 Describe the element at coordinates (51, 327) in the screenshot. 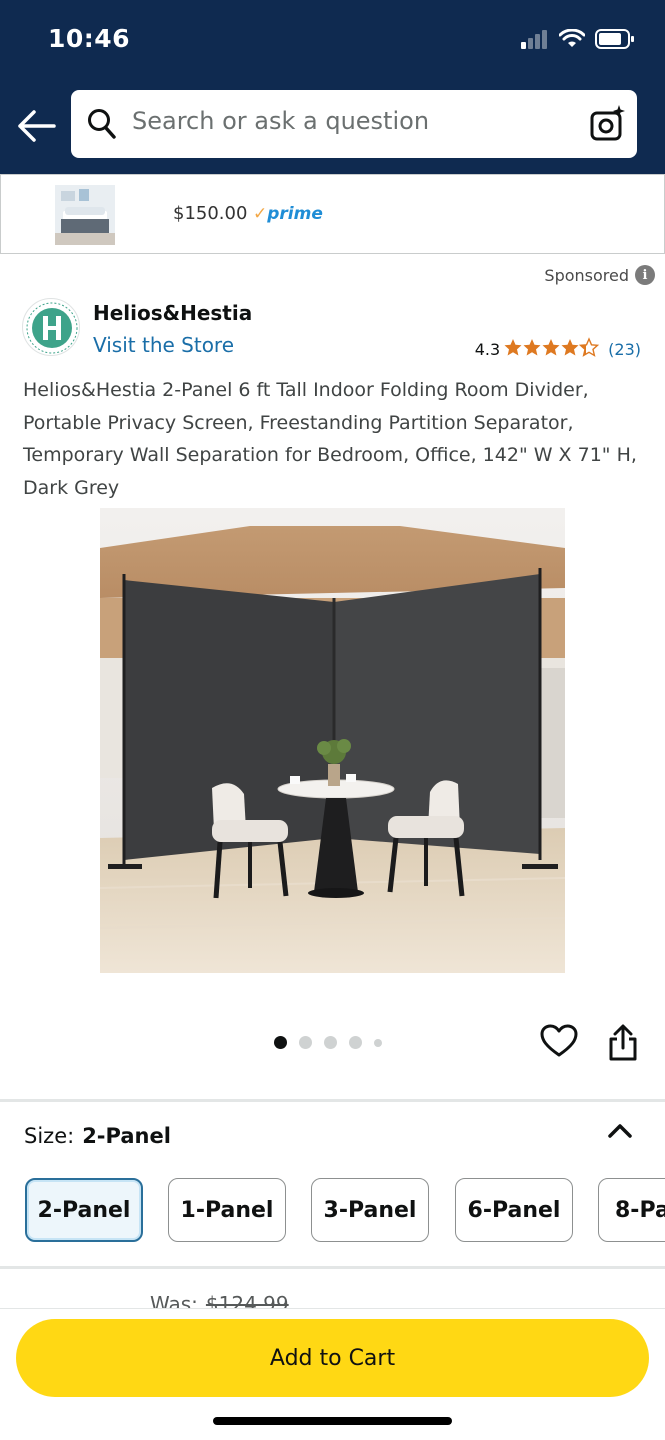

I see `brand-logo` at that location.